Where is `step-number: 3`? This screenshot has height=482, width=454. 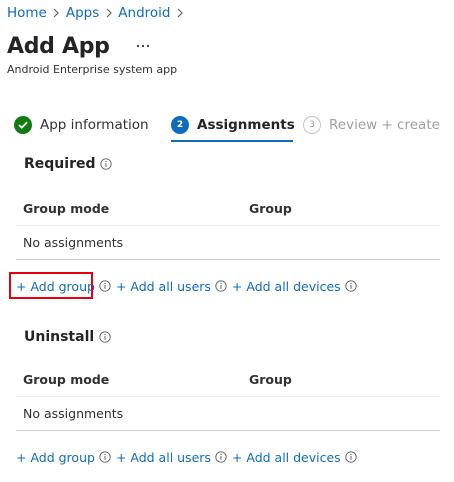
step-number: 3 is located at coordinates (312, 125).